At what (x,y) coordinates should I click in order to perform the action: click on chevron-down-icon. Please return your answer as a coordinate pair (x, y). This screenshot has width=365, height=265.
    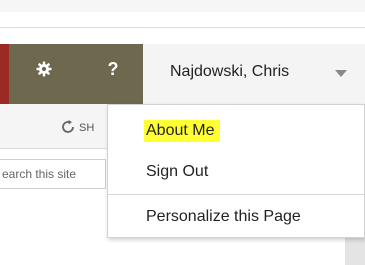
    Looking at the image, I should click on (341, 73).